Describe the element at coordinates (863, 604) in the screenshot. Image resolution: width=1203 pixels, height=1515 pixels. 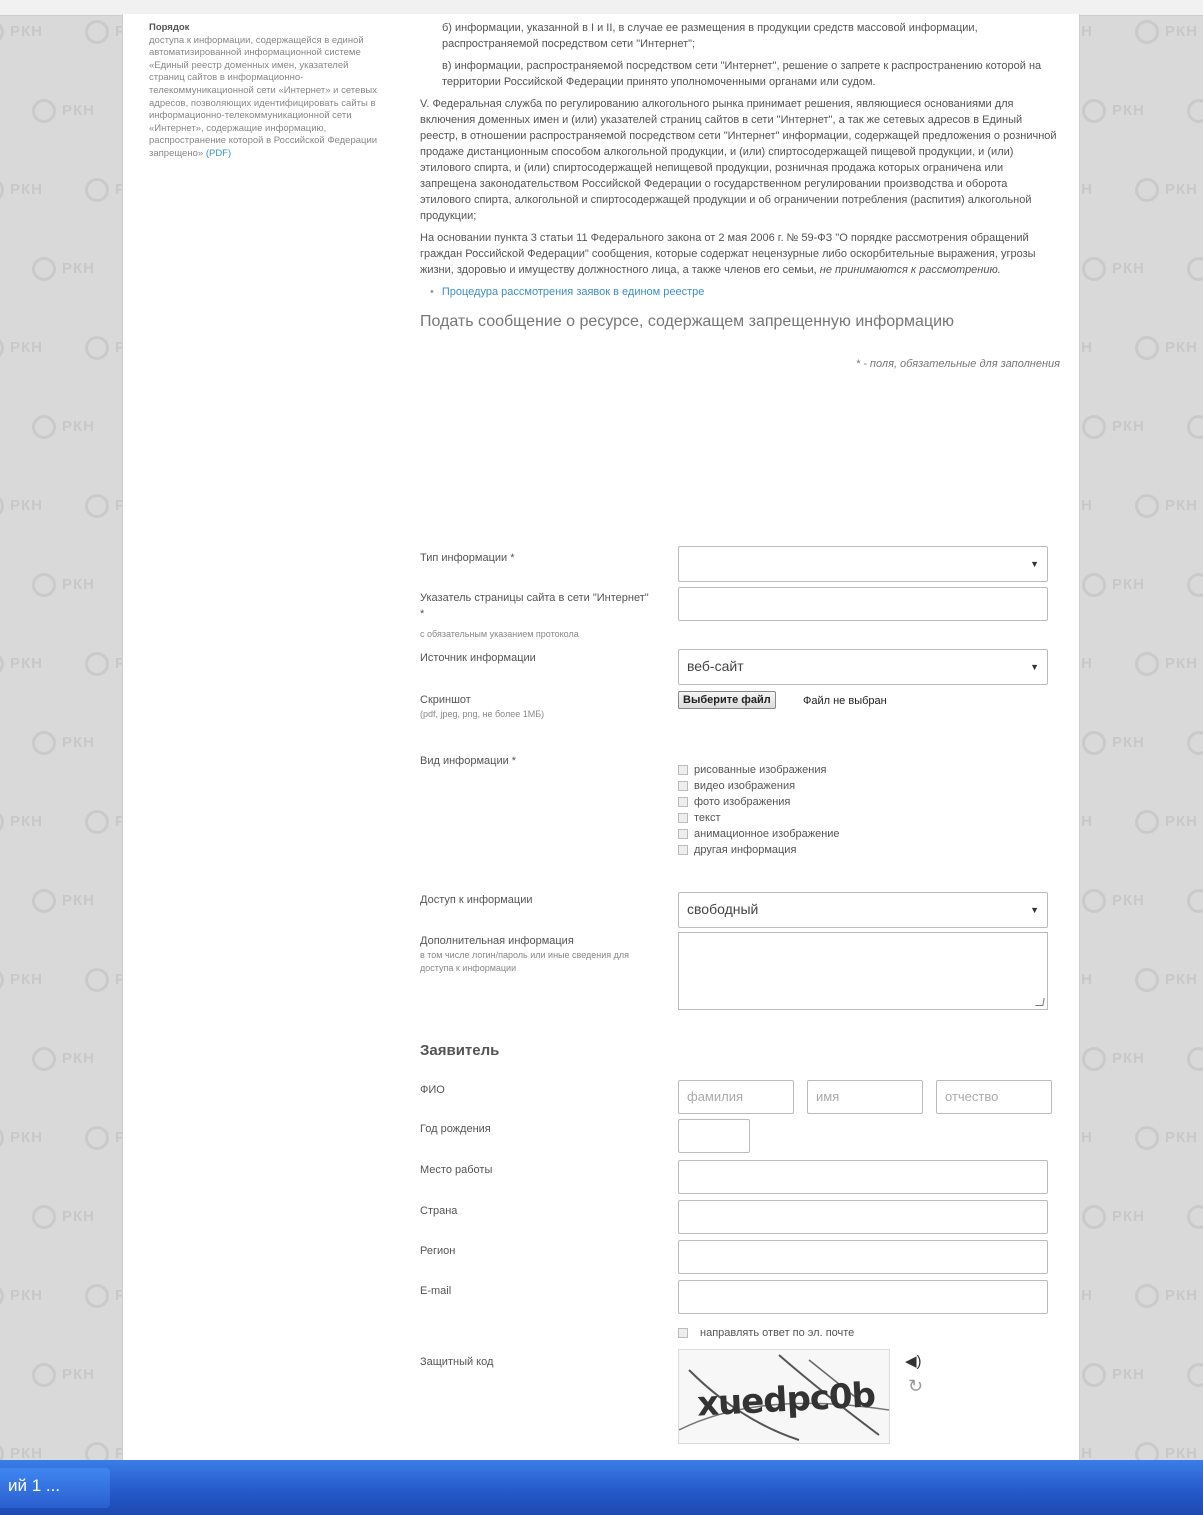
I see `url-input` at that location.